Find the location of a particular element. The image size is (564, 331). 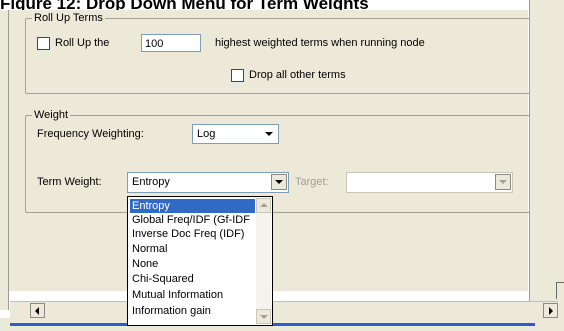

dropdown-option-none: None is located at coordinates (192, 264).